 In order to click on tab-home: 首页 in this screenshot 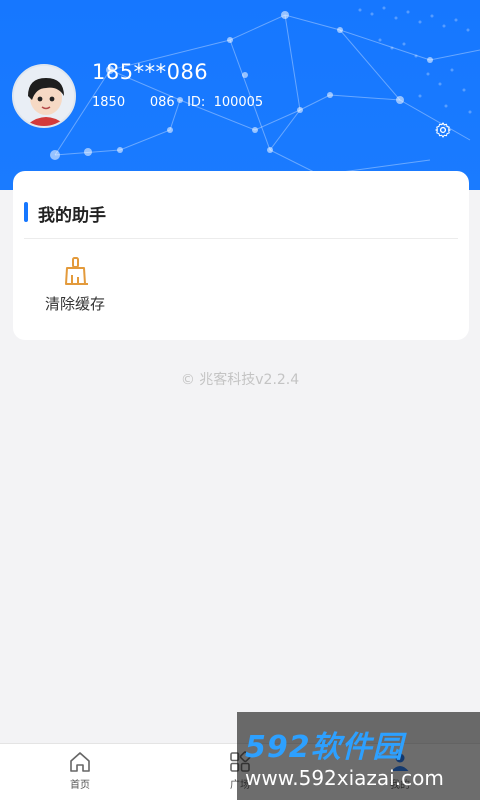, I will do `click(80, 774)`.